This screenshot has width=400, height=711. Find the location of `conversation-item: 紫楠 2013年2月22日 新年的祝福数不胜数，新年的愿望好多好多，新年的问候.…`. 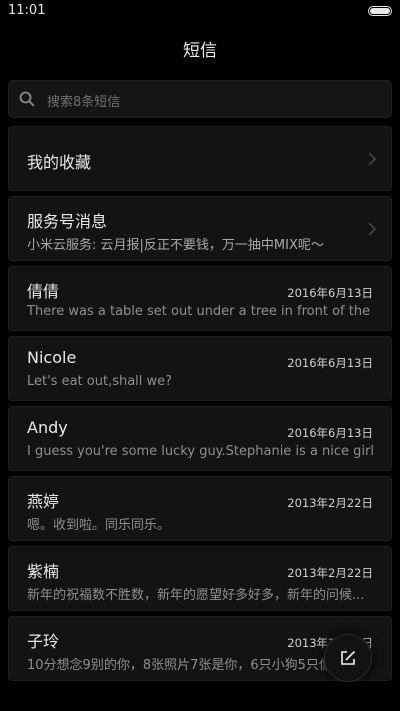

conversation-item: 紫楠 2013年2月22日 新年的祝福数不胜数，新年的愿望好多好多，新年的问候.… is located at coordinates (200, 578).